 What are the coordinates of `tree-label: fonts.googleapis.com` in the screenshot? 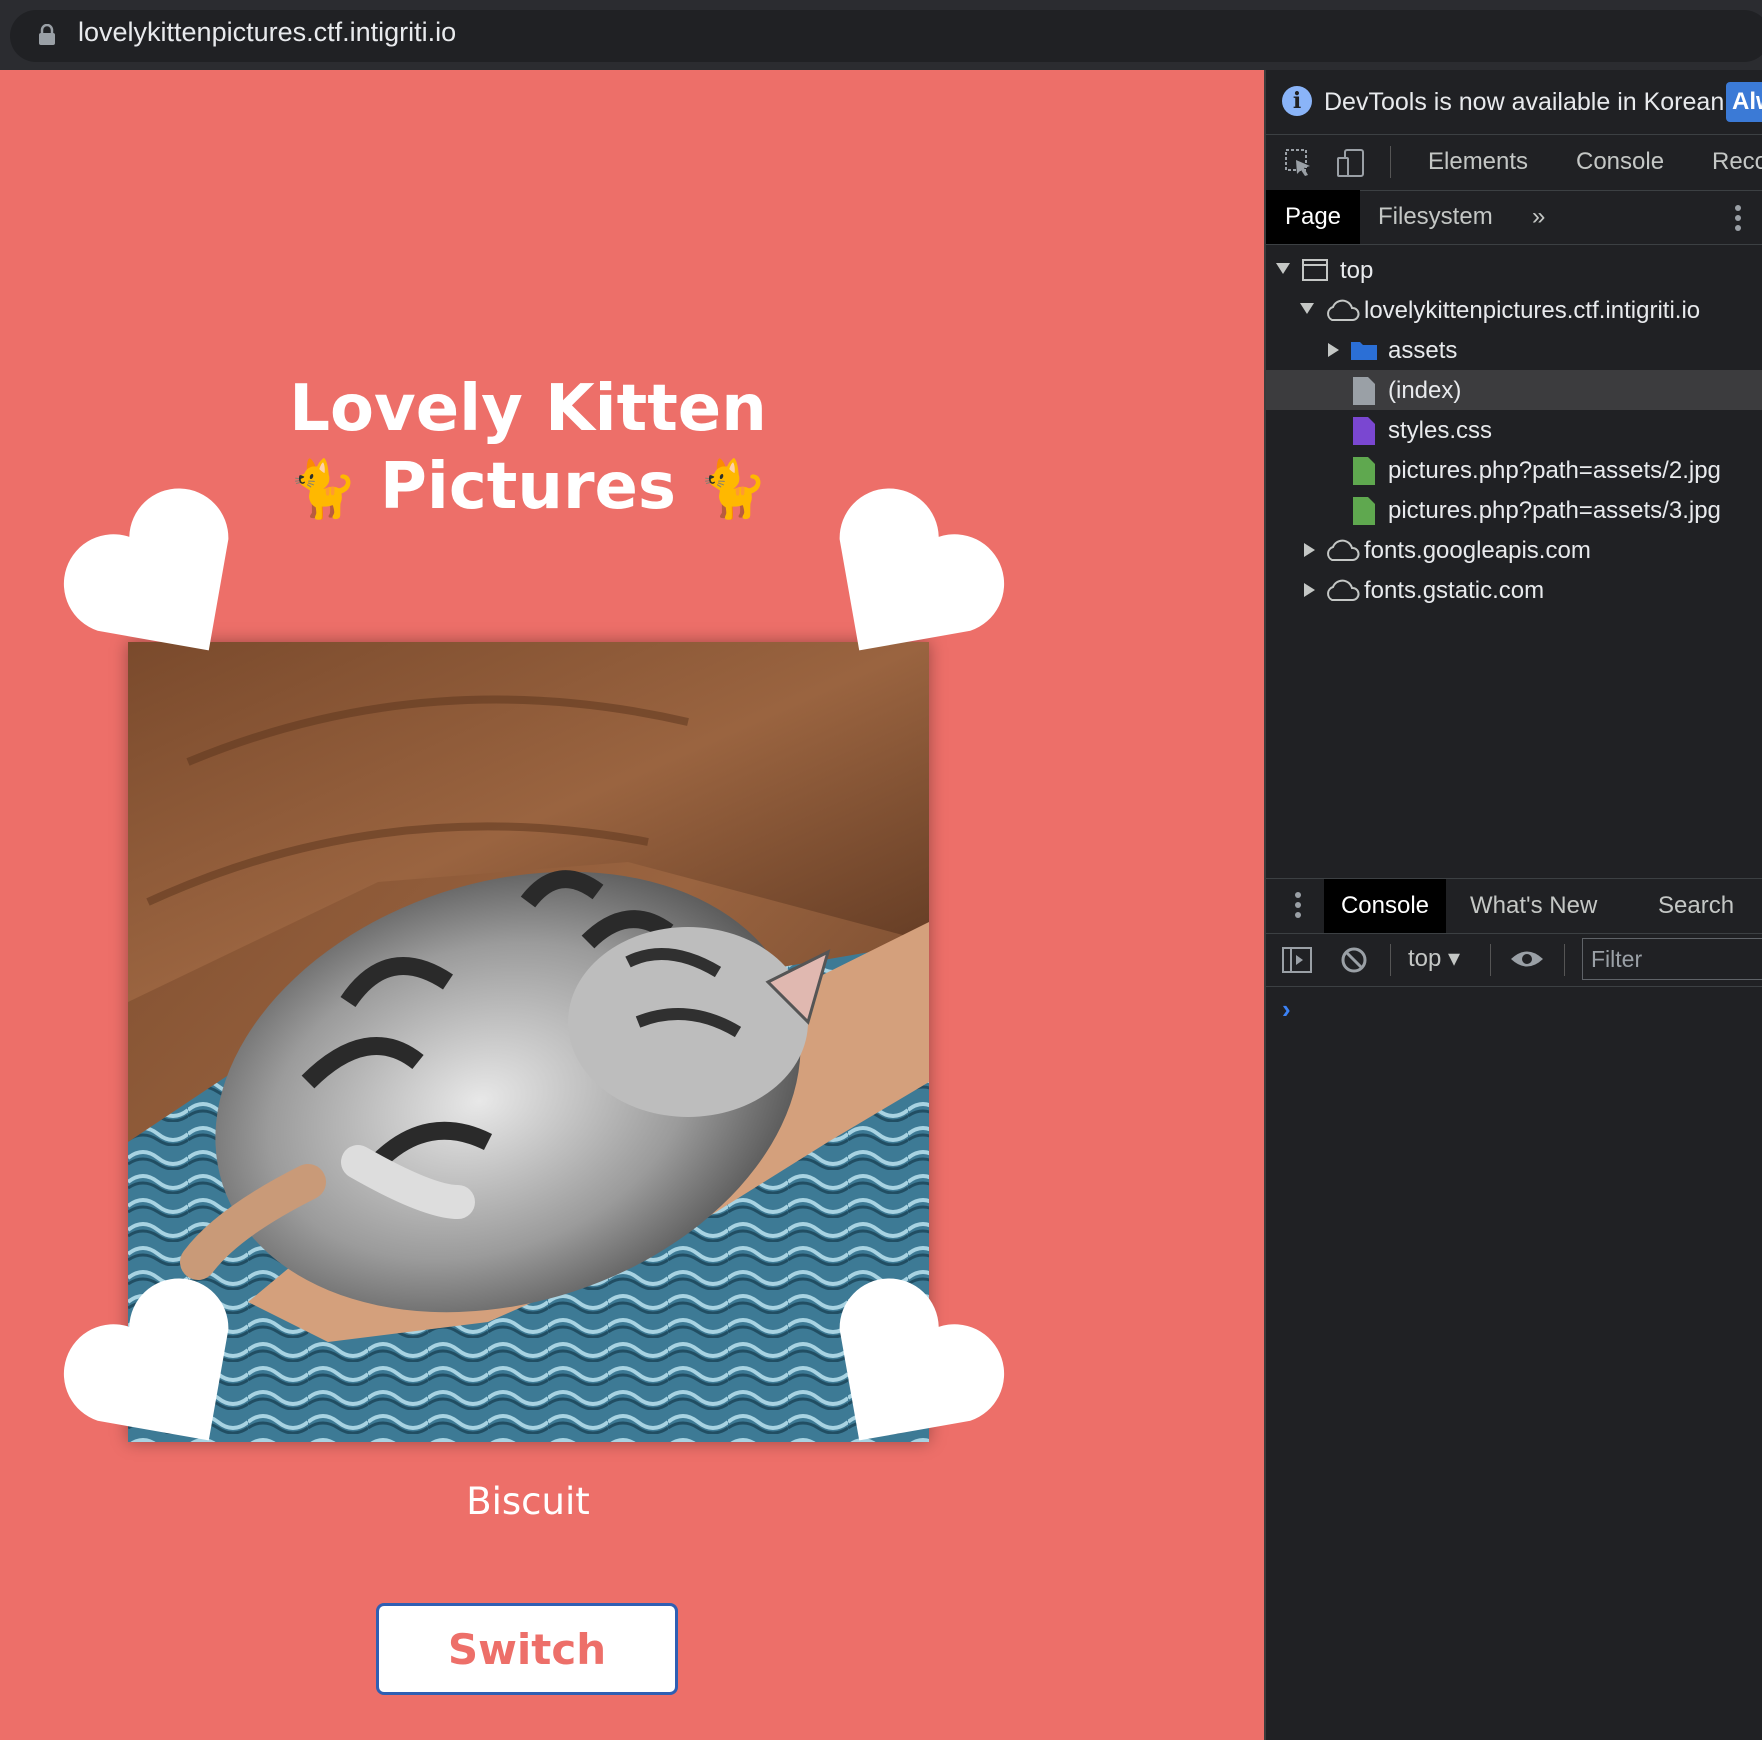 It's located at (1477, 550).